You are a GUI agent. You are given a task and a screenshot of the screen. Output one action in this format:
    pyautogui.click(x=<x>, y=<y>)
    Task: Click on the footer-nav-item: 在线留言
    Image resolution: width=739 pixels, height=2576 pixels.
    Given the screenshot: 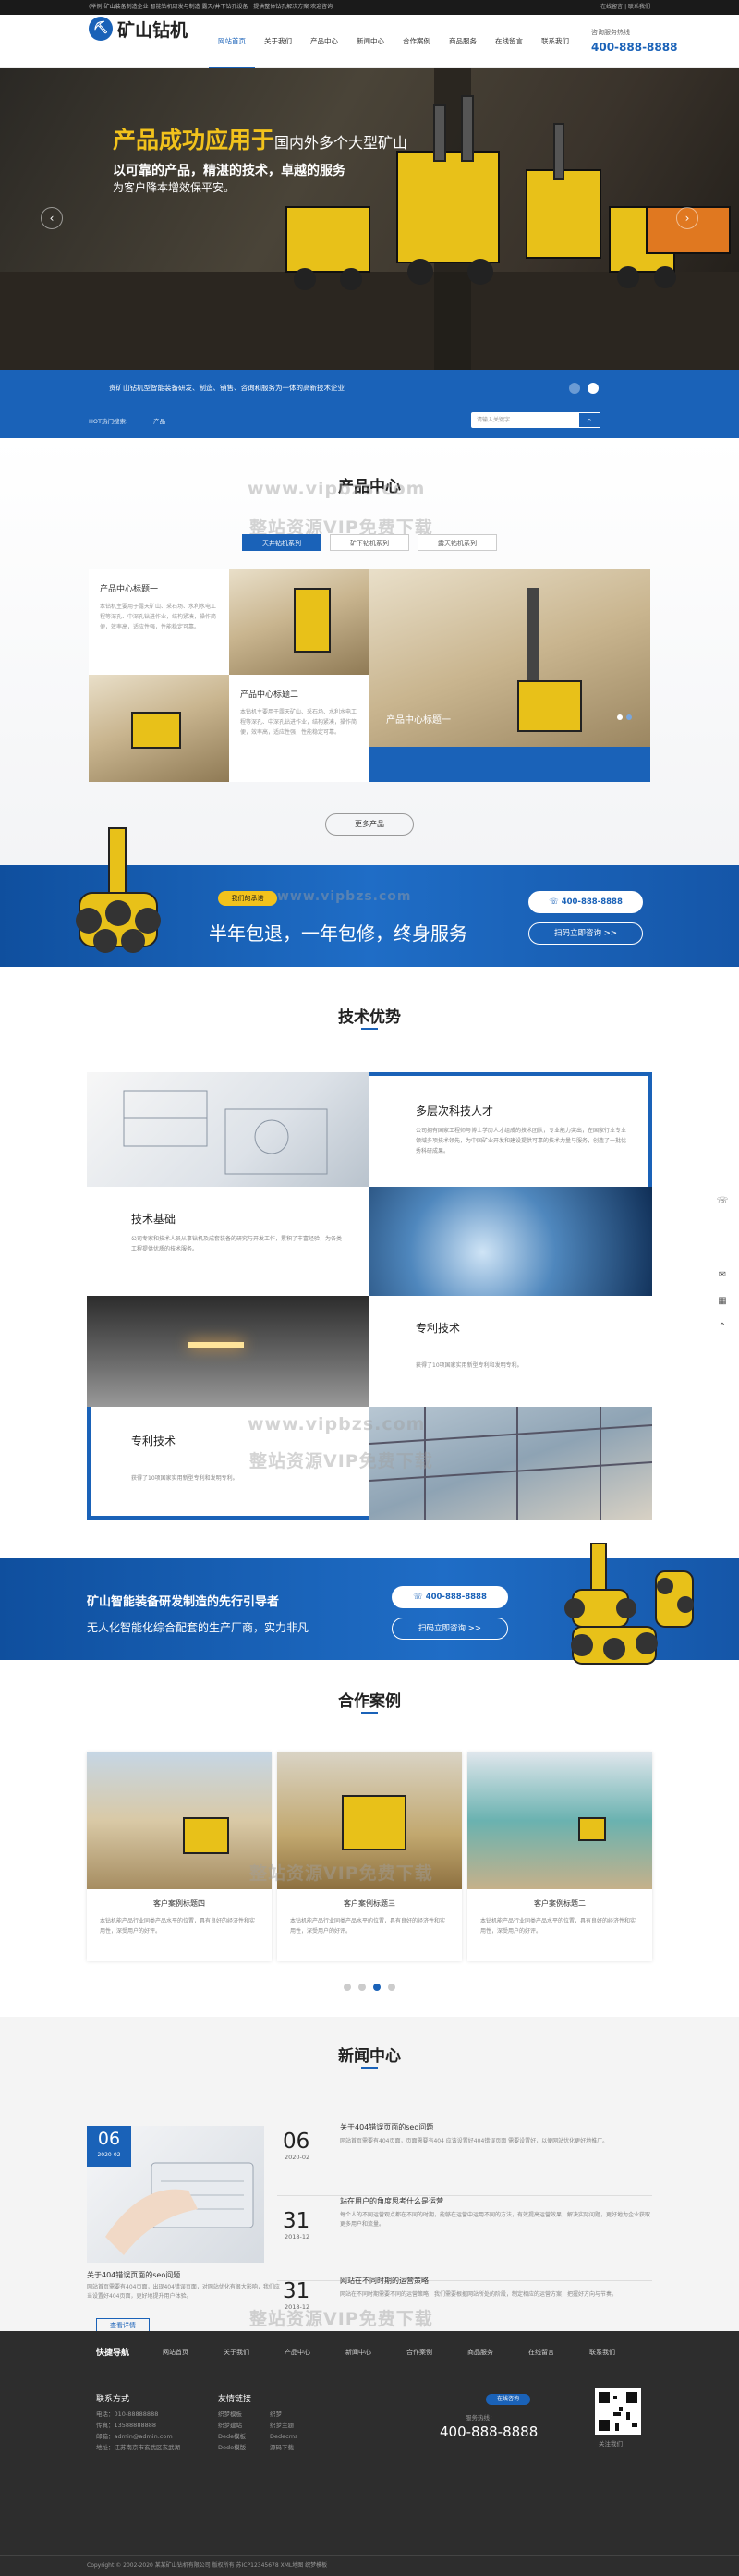 What is the action you would take?
    pyautogui.click(x=558, y=2352)
    